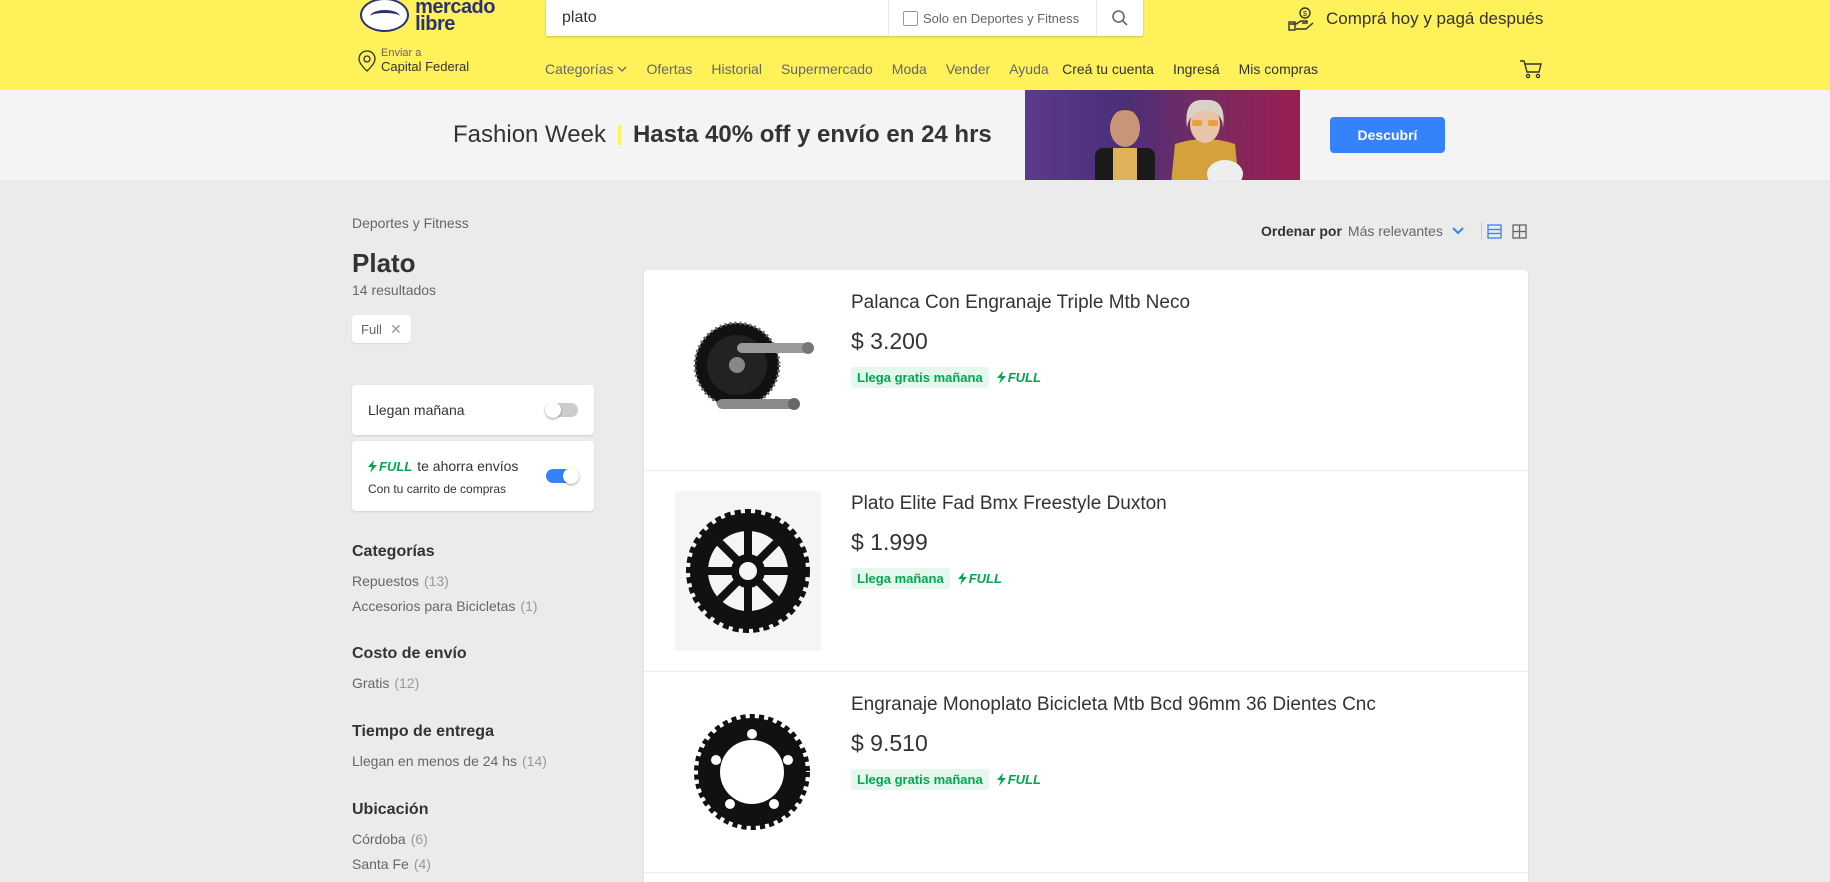 The width and height of the screenshot is (1830, 882). I want to click on filter-item-cordoba: Córdoba (6), so click(390, 839).